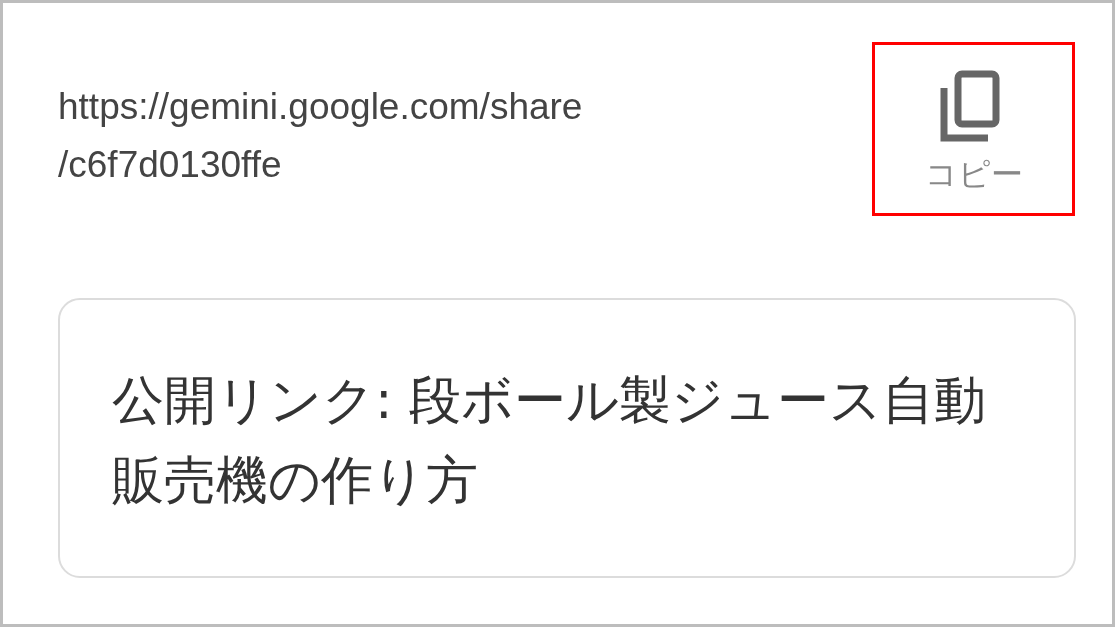 The height and width of the screenshot is (627, 1115). Describe the element at coordinates (320, 107) in the screenshot. I see `share-url-line: https://gemini.google.com/share` at that location.